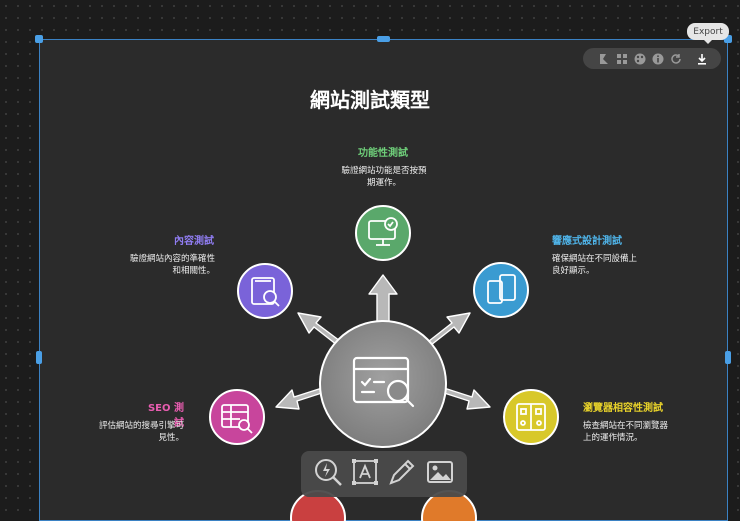 The height and width of the screenshot is (521, 740). What do you see at coordinates (402, 474) in the screenshot?
I see `pen-icon` at bounding box center [402, 474].